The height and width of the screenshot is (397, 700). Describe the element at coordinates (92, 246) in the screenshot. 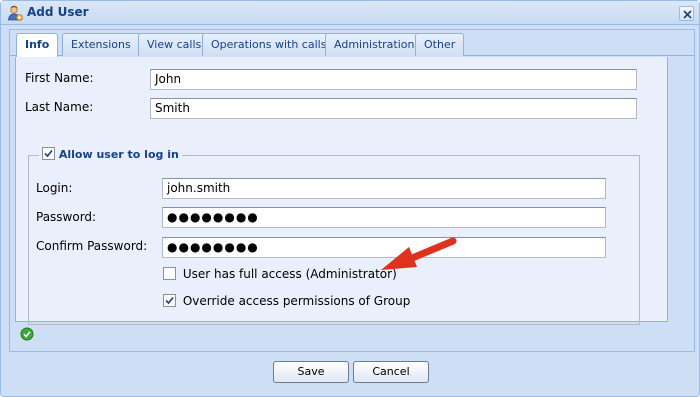

I see `confirm-password-label: Confirm Password:` at that location.